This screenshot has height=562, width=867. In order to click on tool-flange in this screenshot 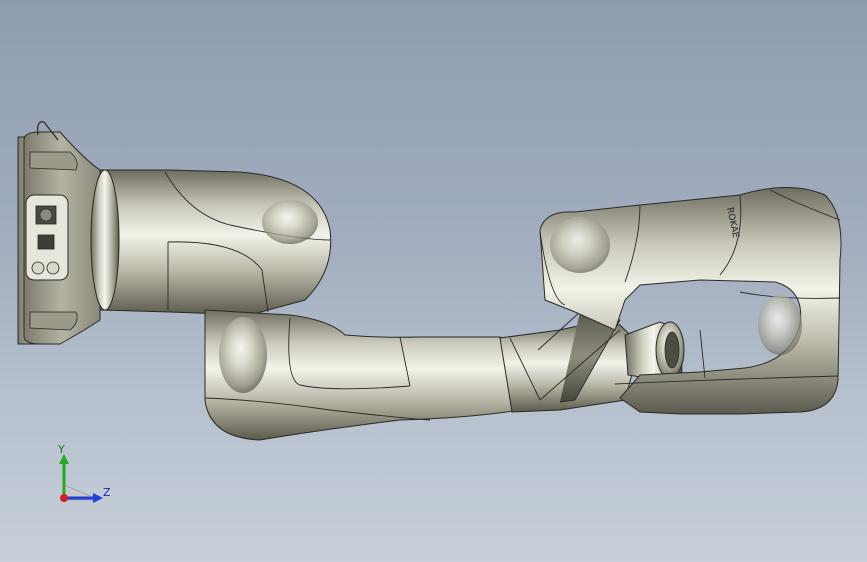, I will do `click(654, 351)`.